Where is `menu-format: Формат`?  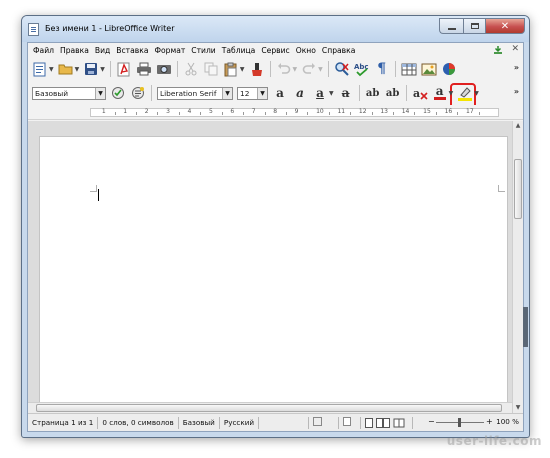 menu-format: Формат is located at coordinates (169, 50).